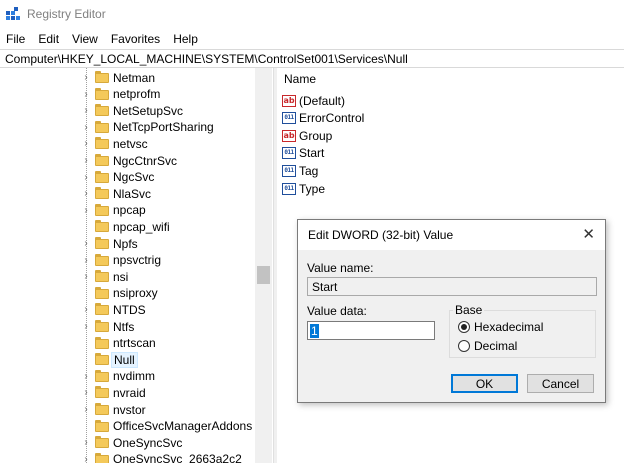  Describe the element at coordinates (137, 260) in the screenshot. I see `tree-item-label: npsvctrig` at that location.